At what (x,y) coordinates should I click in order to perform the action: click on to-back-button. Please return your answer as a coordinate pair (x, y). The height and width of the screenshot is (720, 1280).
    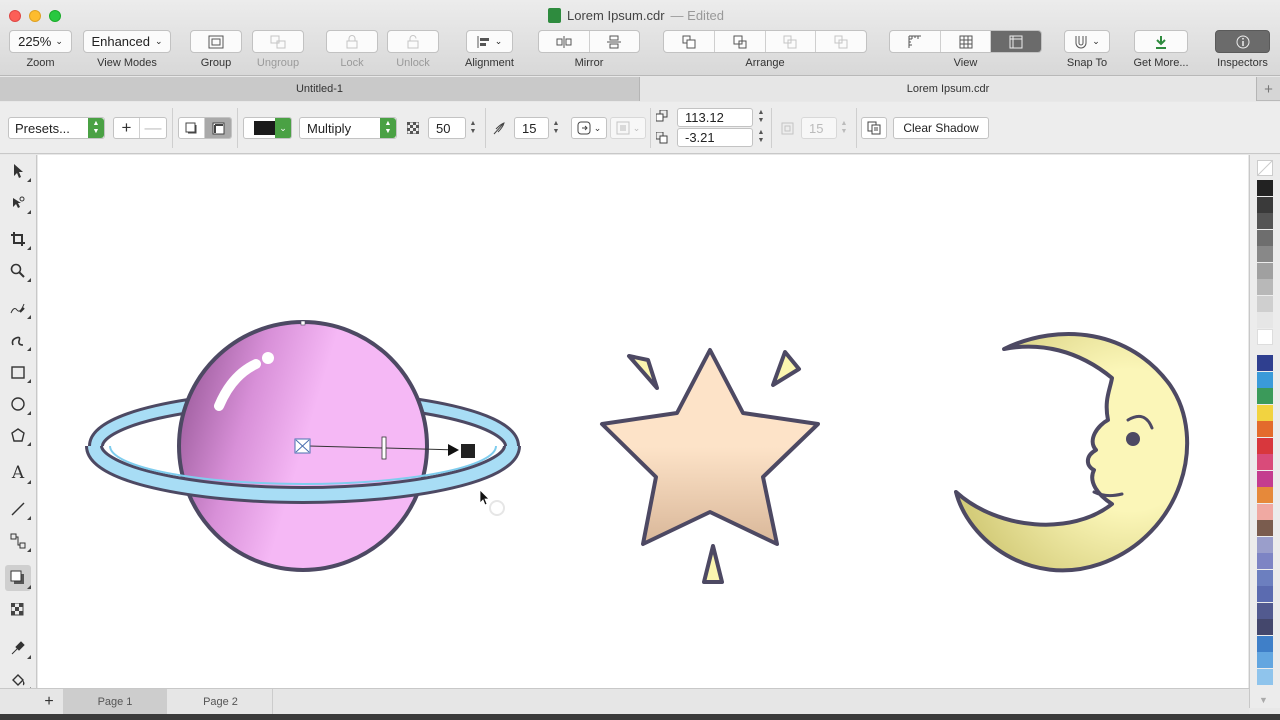
    Looking at the image, I should click on (841, 41).